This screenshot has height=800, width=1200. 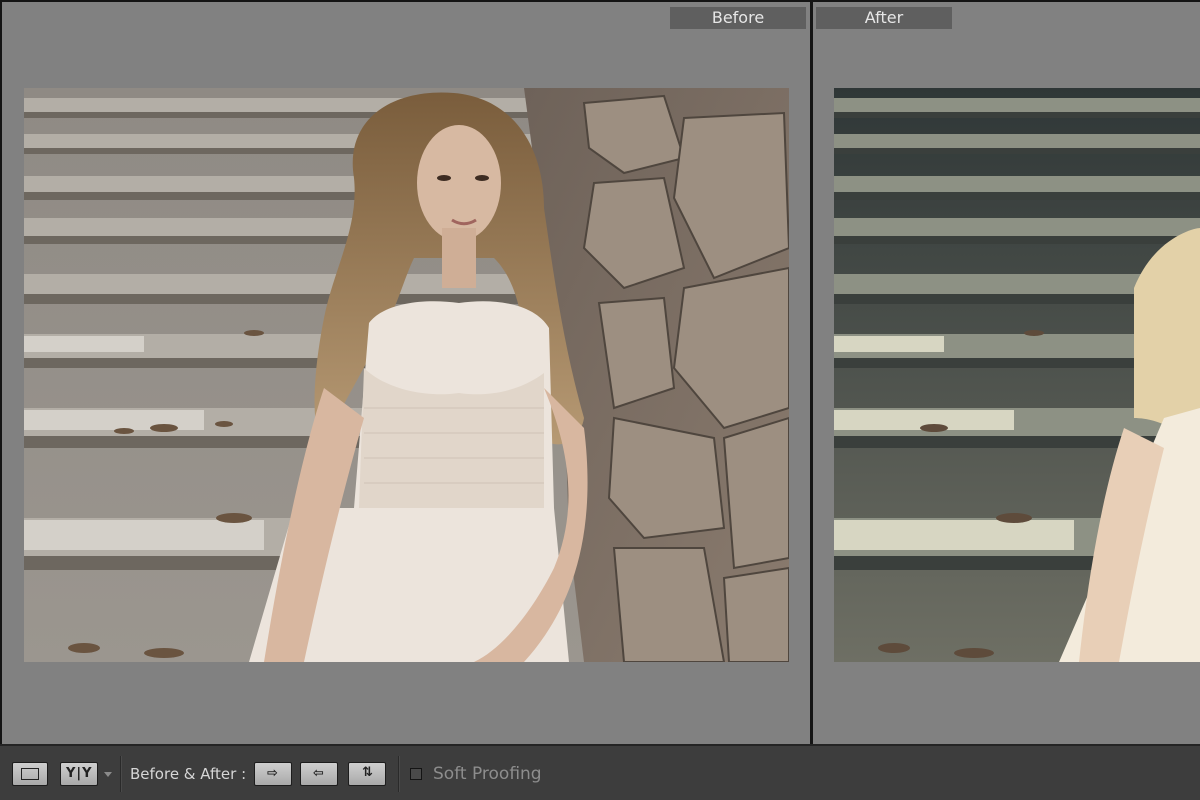 I want to click on single-rectangle-icon, so click(x=30, y=774).